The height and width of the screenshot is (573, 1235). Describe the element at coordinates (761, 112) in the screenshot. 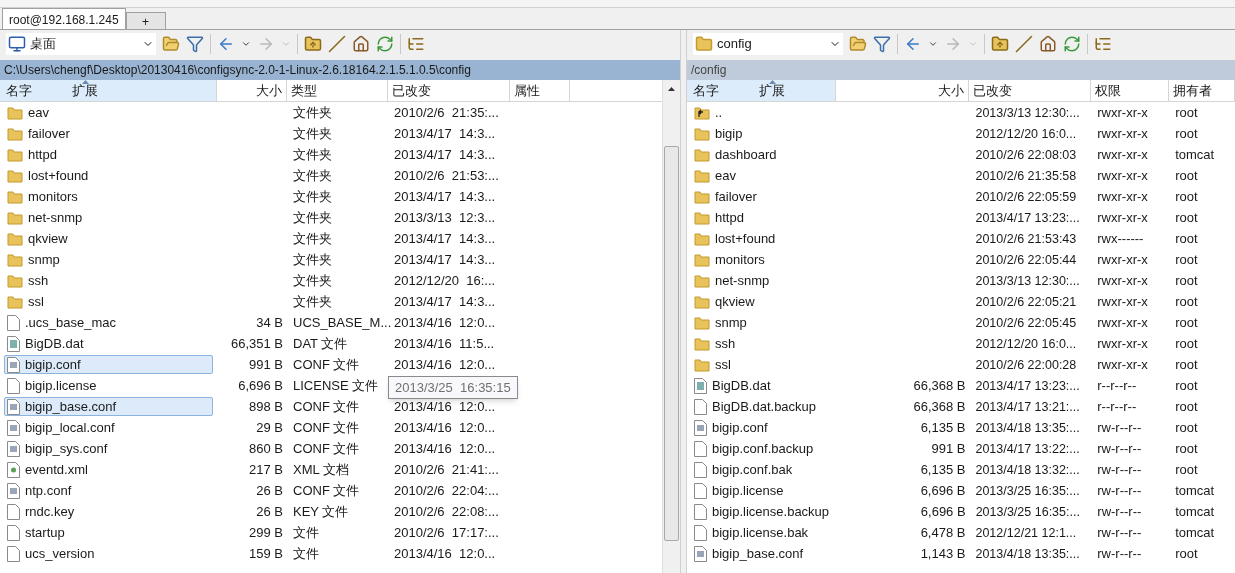

I see `file-row-name: ..` at that location.